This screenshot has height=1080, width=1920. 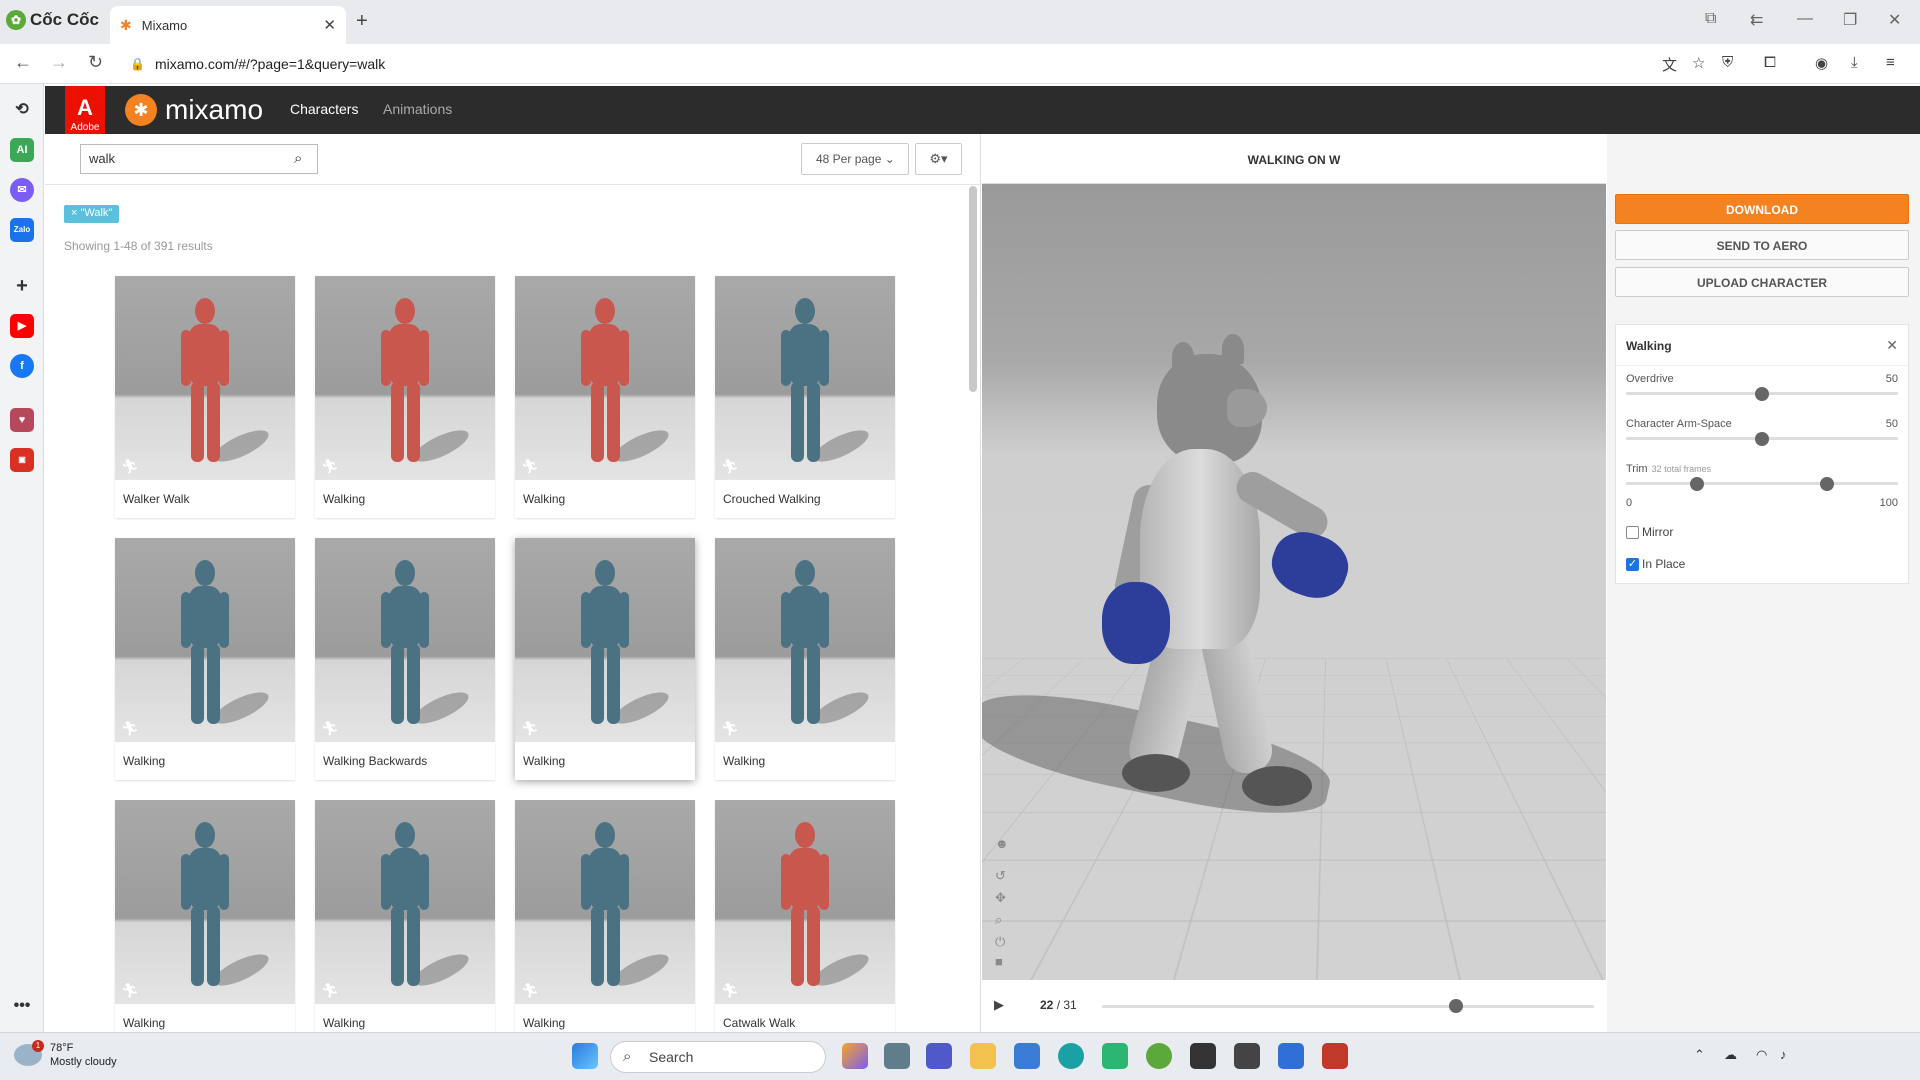 I want to click on chevron-up-icon: ⌃, so click(x=1699, y=1055).